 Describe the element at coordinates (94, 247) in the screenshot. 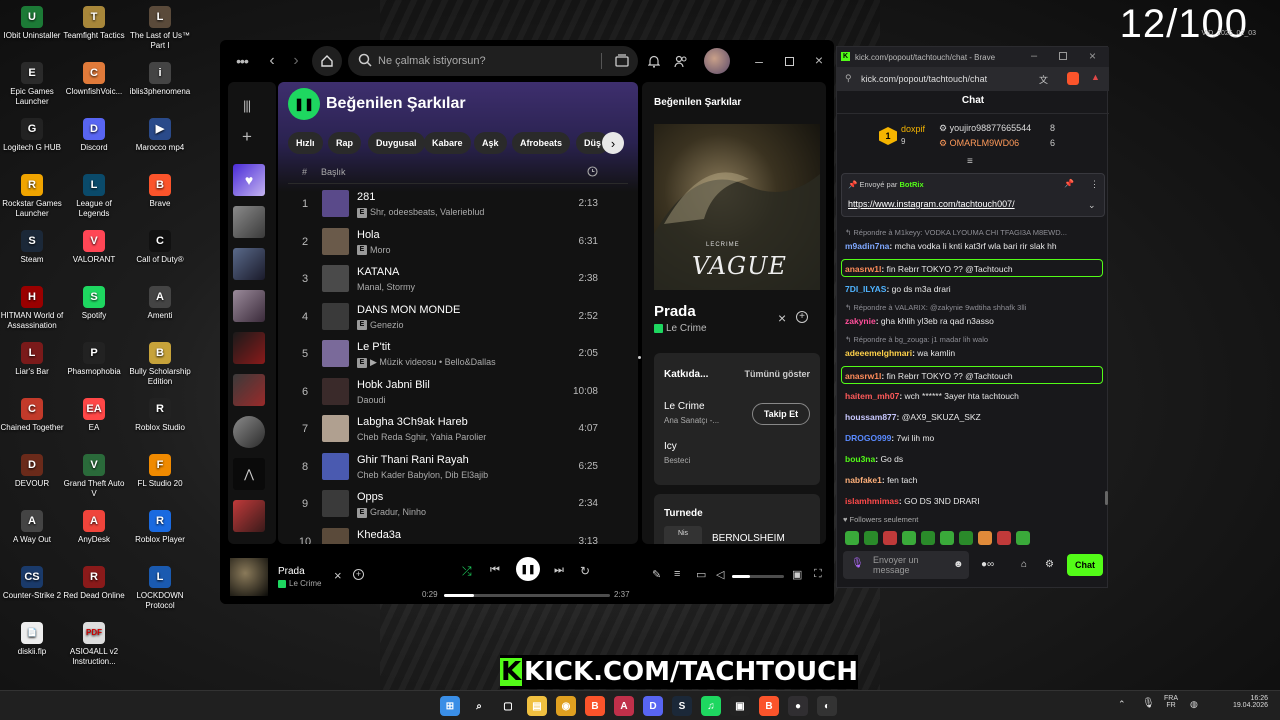

I see `desktop-icon: V VALORANT` at that location.